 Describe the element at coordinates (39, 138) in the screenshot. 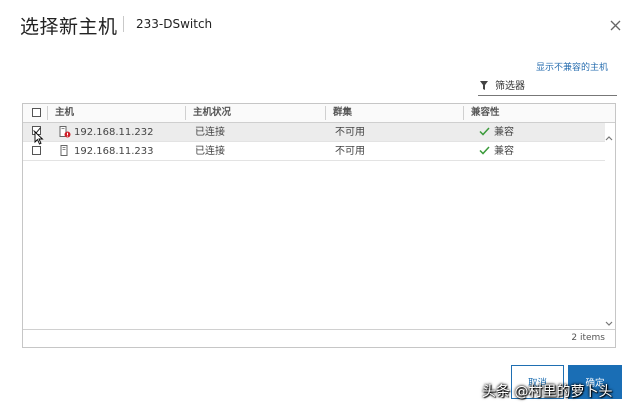

I see `mouse-cursor-icon` at that location.